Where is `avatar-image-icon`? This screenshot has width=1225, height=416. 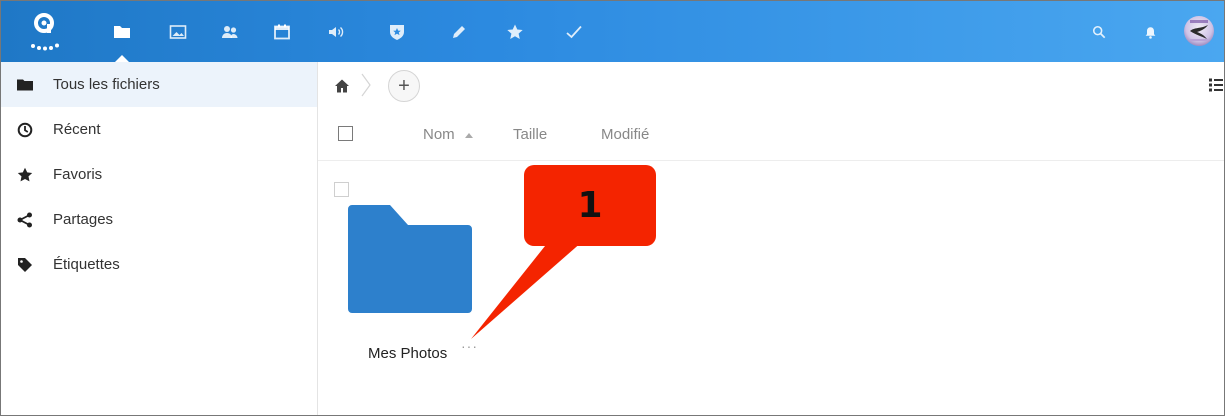
avatar-image-icon is located at coordinates (1199, 30).